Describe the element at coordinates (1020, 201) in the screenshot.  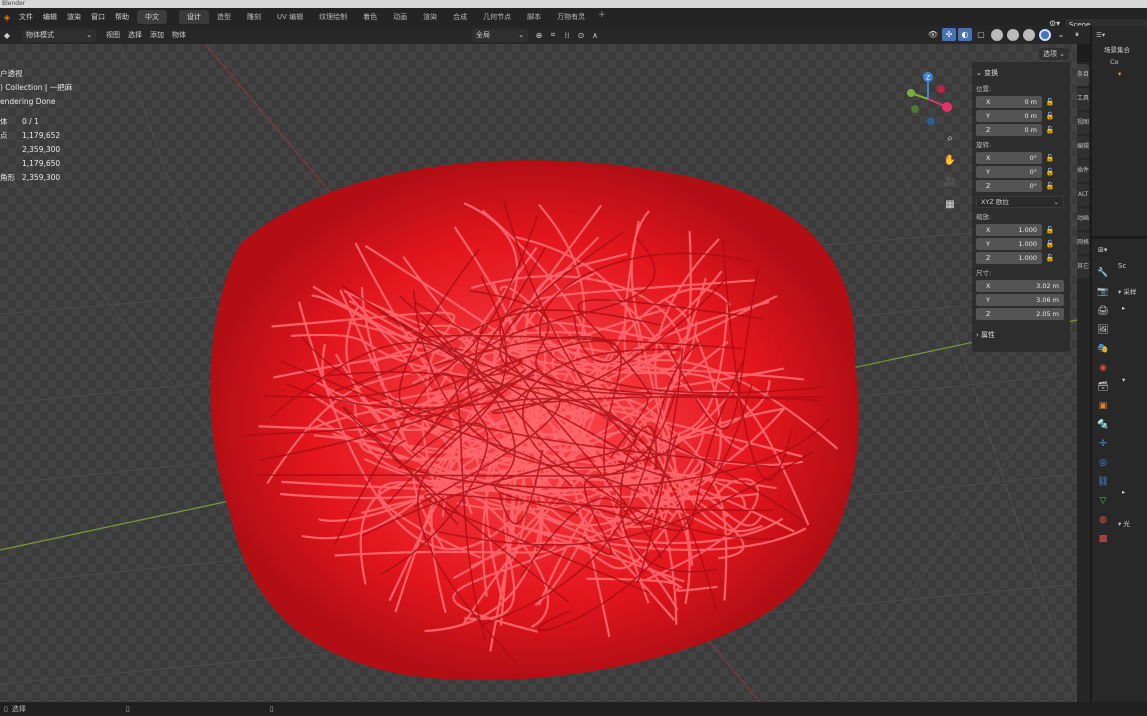
I see `rotation-mode-dropdown: XYZ 欧拉 ⌄` at that location.